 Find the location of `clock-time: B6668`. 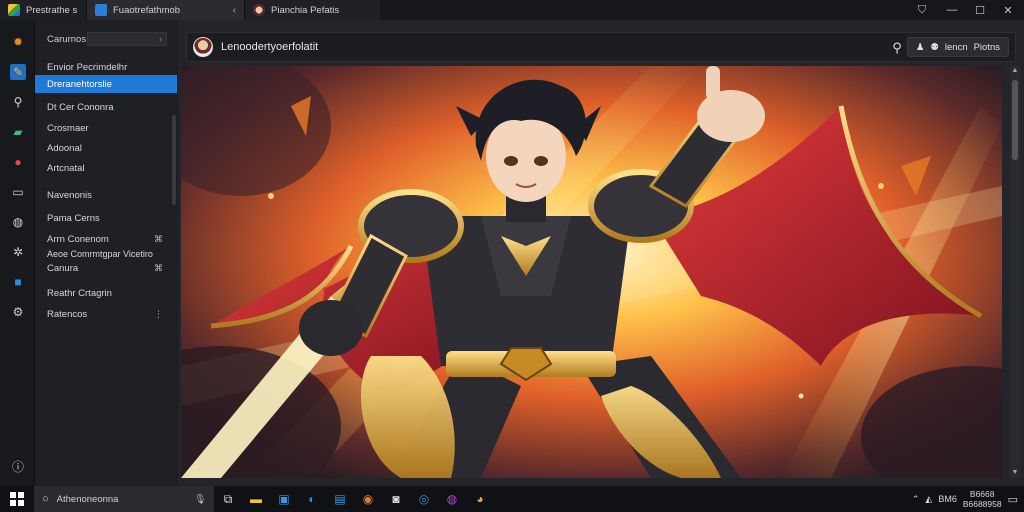

clock-time: B6668 is located at coordinates (982, 494).